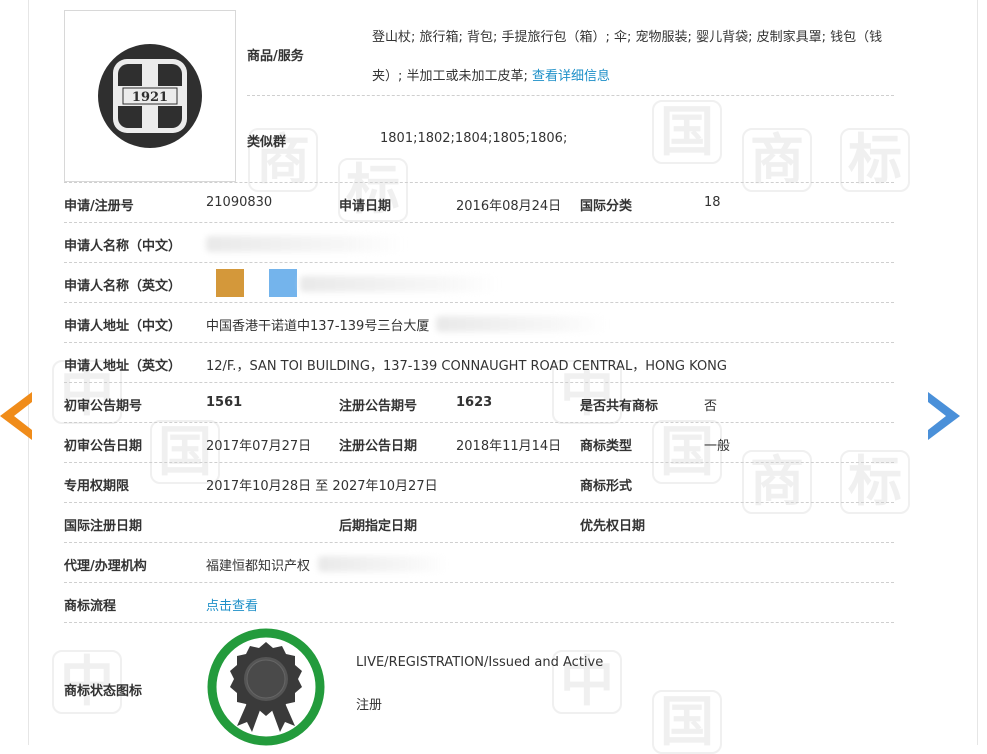  I want to click on watermark-char: 商, so click(777, 482).